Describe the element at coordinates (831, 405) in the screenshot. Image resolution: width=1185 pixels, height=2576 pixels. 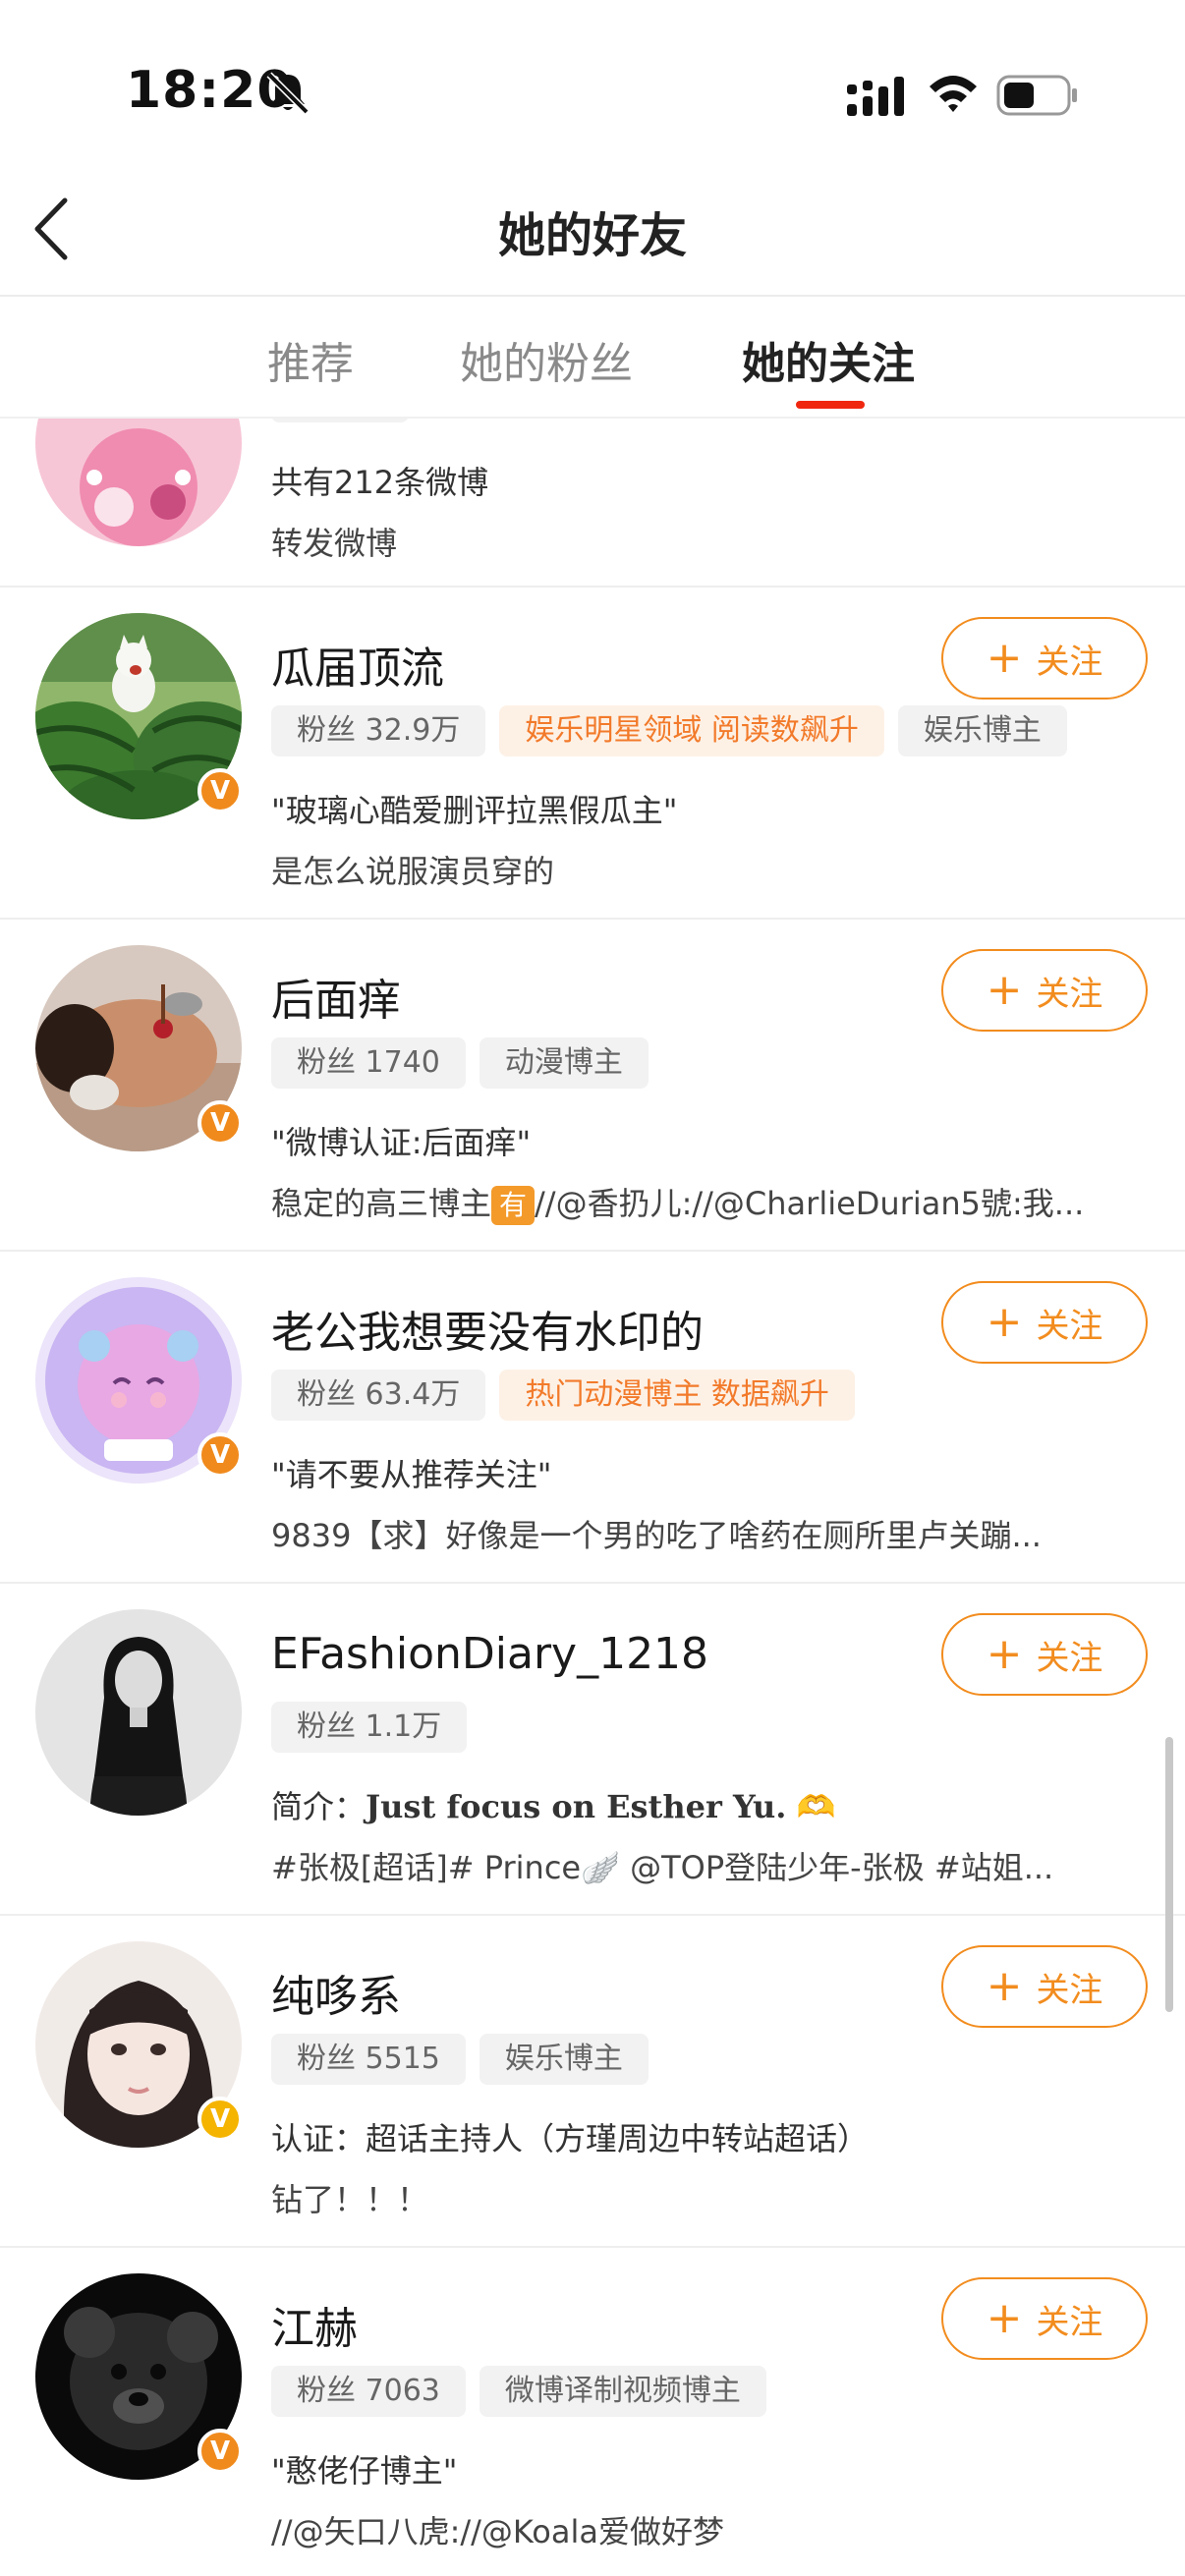
I see `active-tab-indicator` at that location.